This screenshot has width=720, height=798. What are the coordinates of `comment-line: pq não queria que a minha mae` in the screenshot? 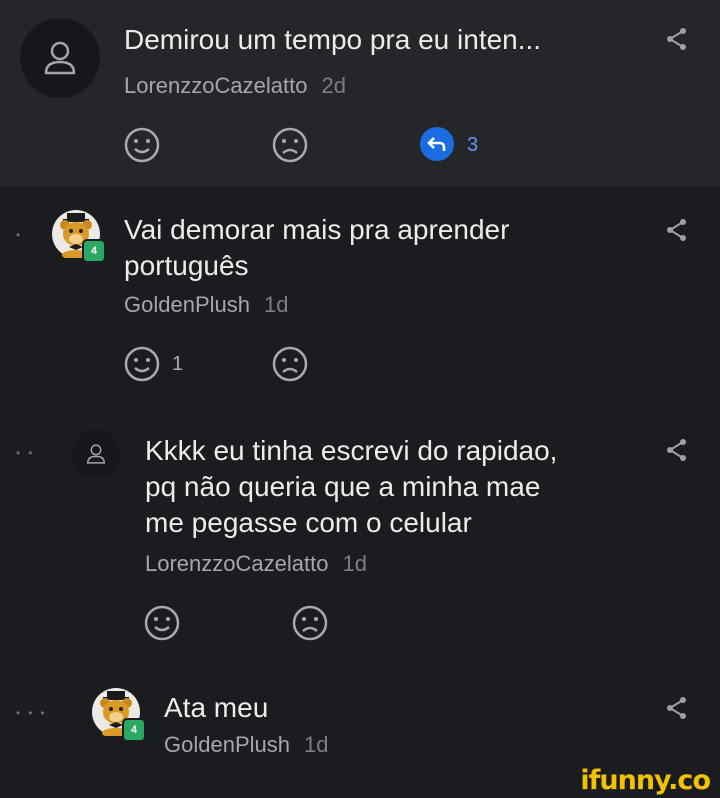 It's located at (343, 486).